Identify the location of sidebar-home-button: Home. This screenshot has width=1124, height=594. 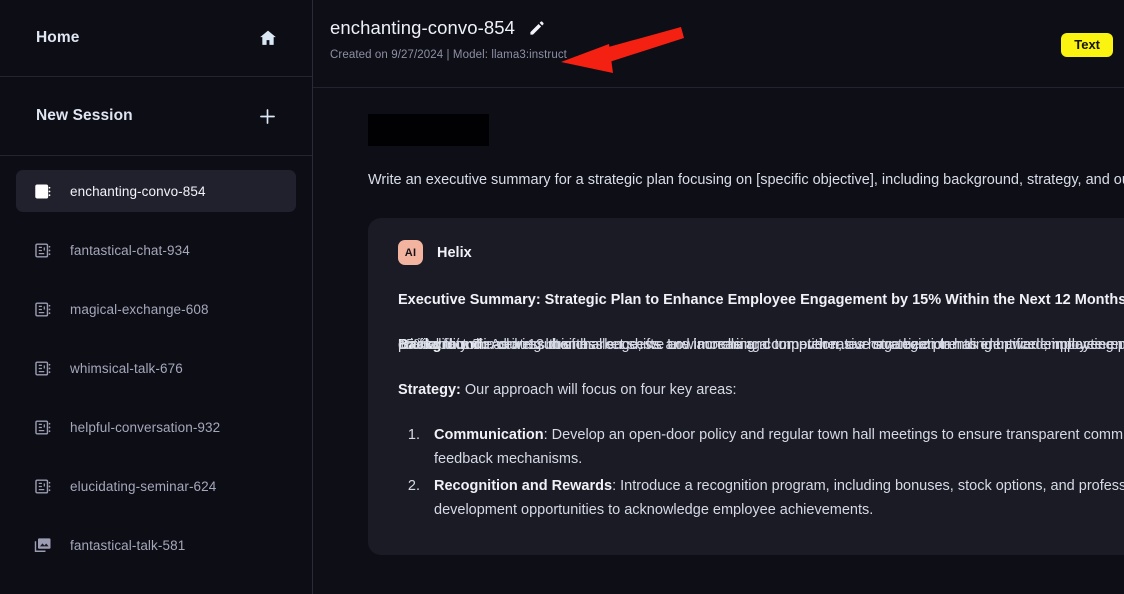
(156, 38).